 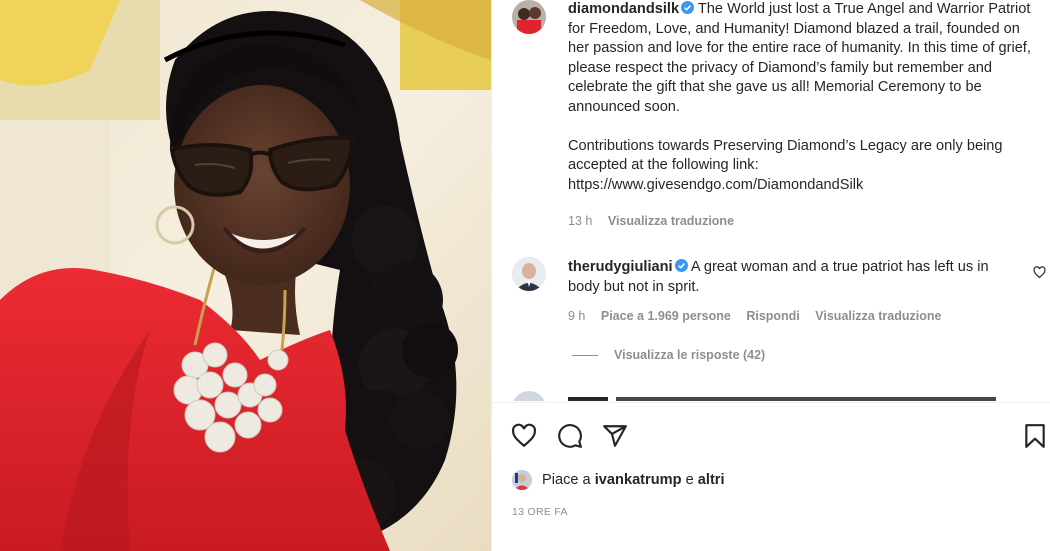 I want to click on post-time-ago: 13 ORE FA, so click(x=540, y=512).